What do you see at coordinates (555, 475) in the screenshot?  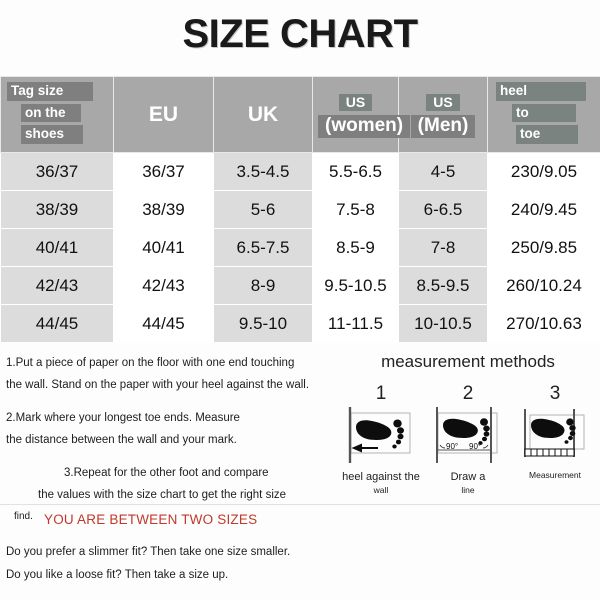 I see `diagram-caption-sub: Measurement` at bounding box center [555, 475].